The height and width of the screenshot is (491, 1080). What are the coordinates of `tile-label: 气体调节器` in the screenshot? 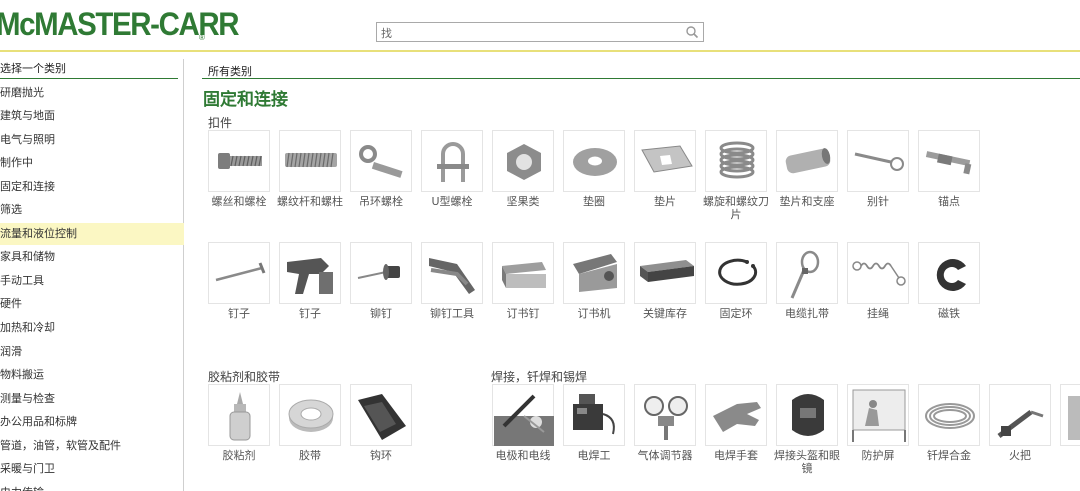 It's located at (665, 455).